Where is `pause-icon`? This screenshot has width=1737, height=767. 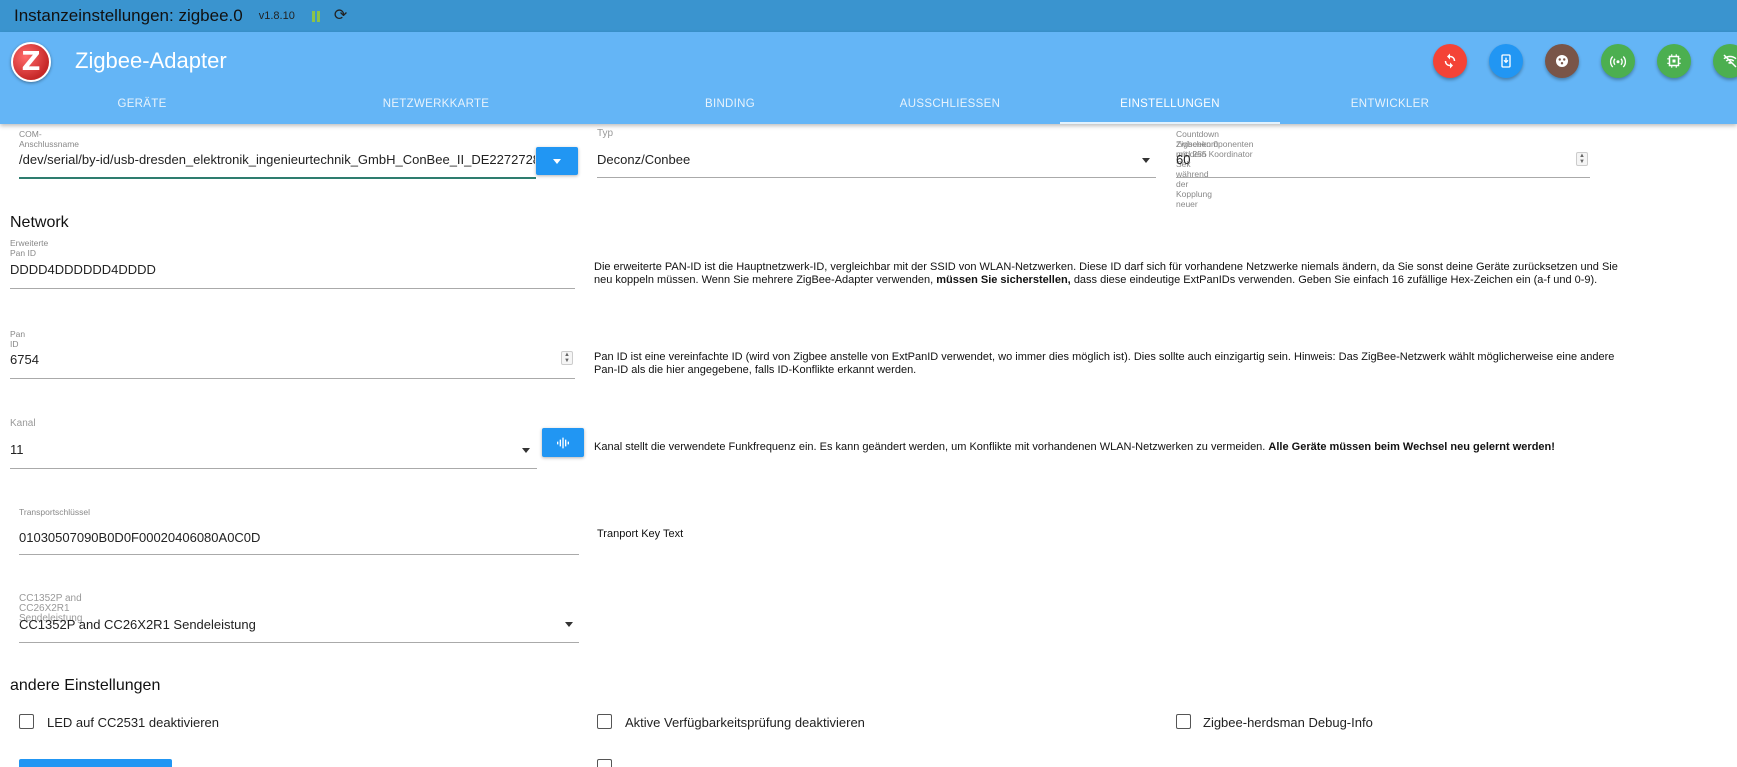
pause-icon is located at coordinates (316, 16).